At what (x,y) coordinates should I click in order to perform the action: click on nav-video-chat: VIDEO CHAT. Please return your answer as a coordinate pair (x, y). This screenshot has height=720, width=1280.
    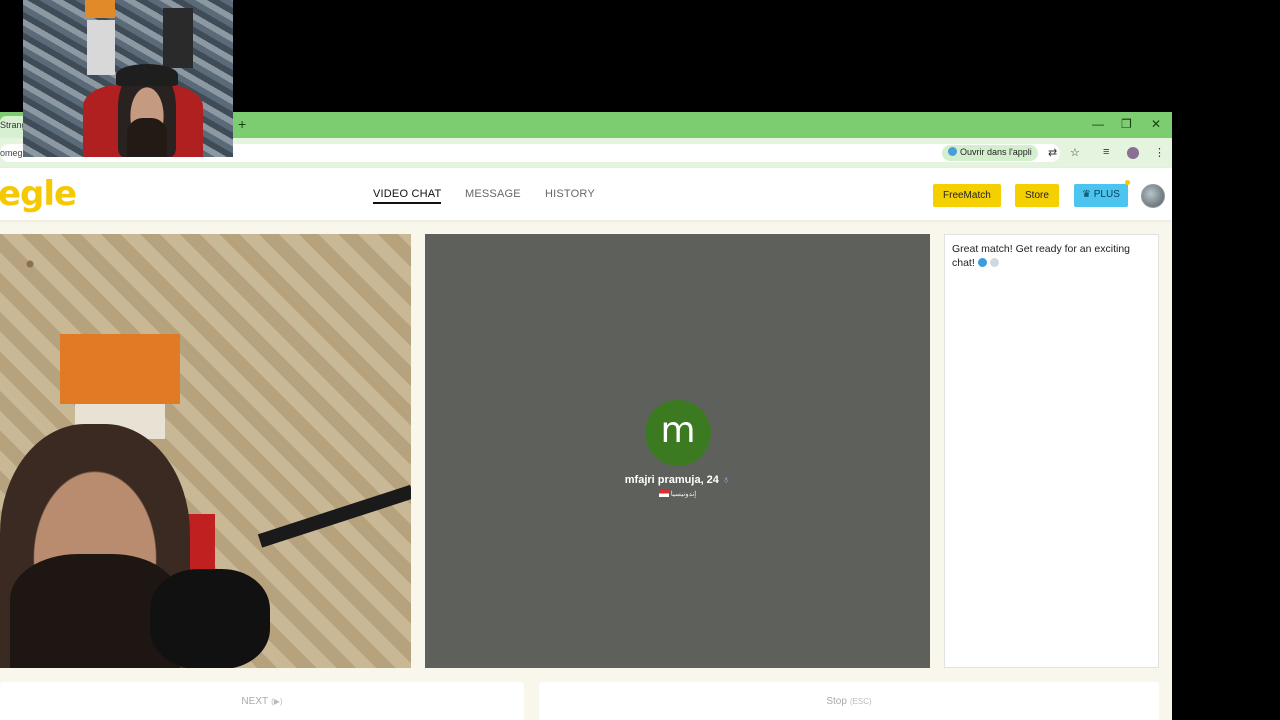
    Looking at the image, I should click on (407, 196).